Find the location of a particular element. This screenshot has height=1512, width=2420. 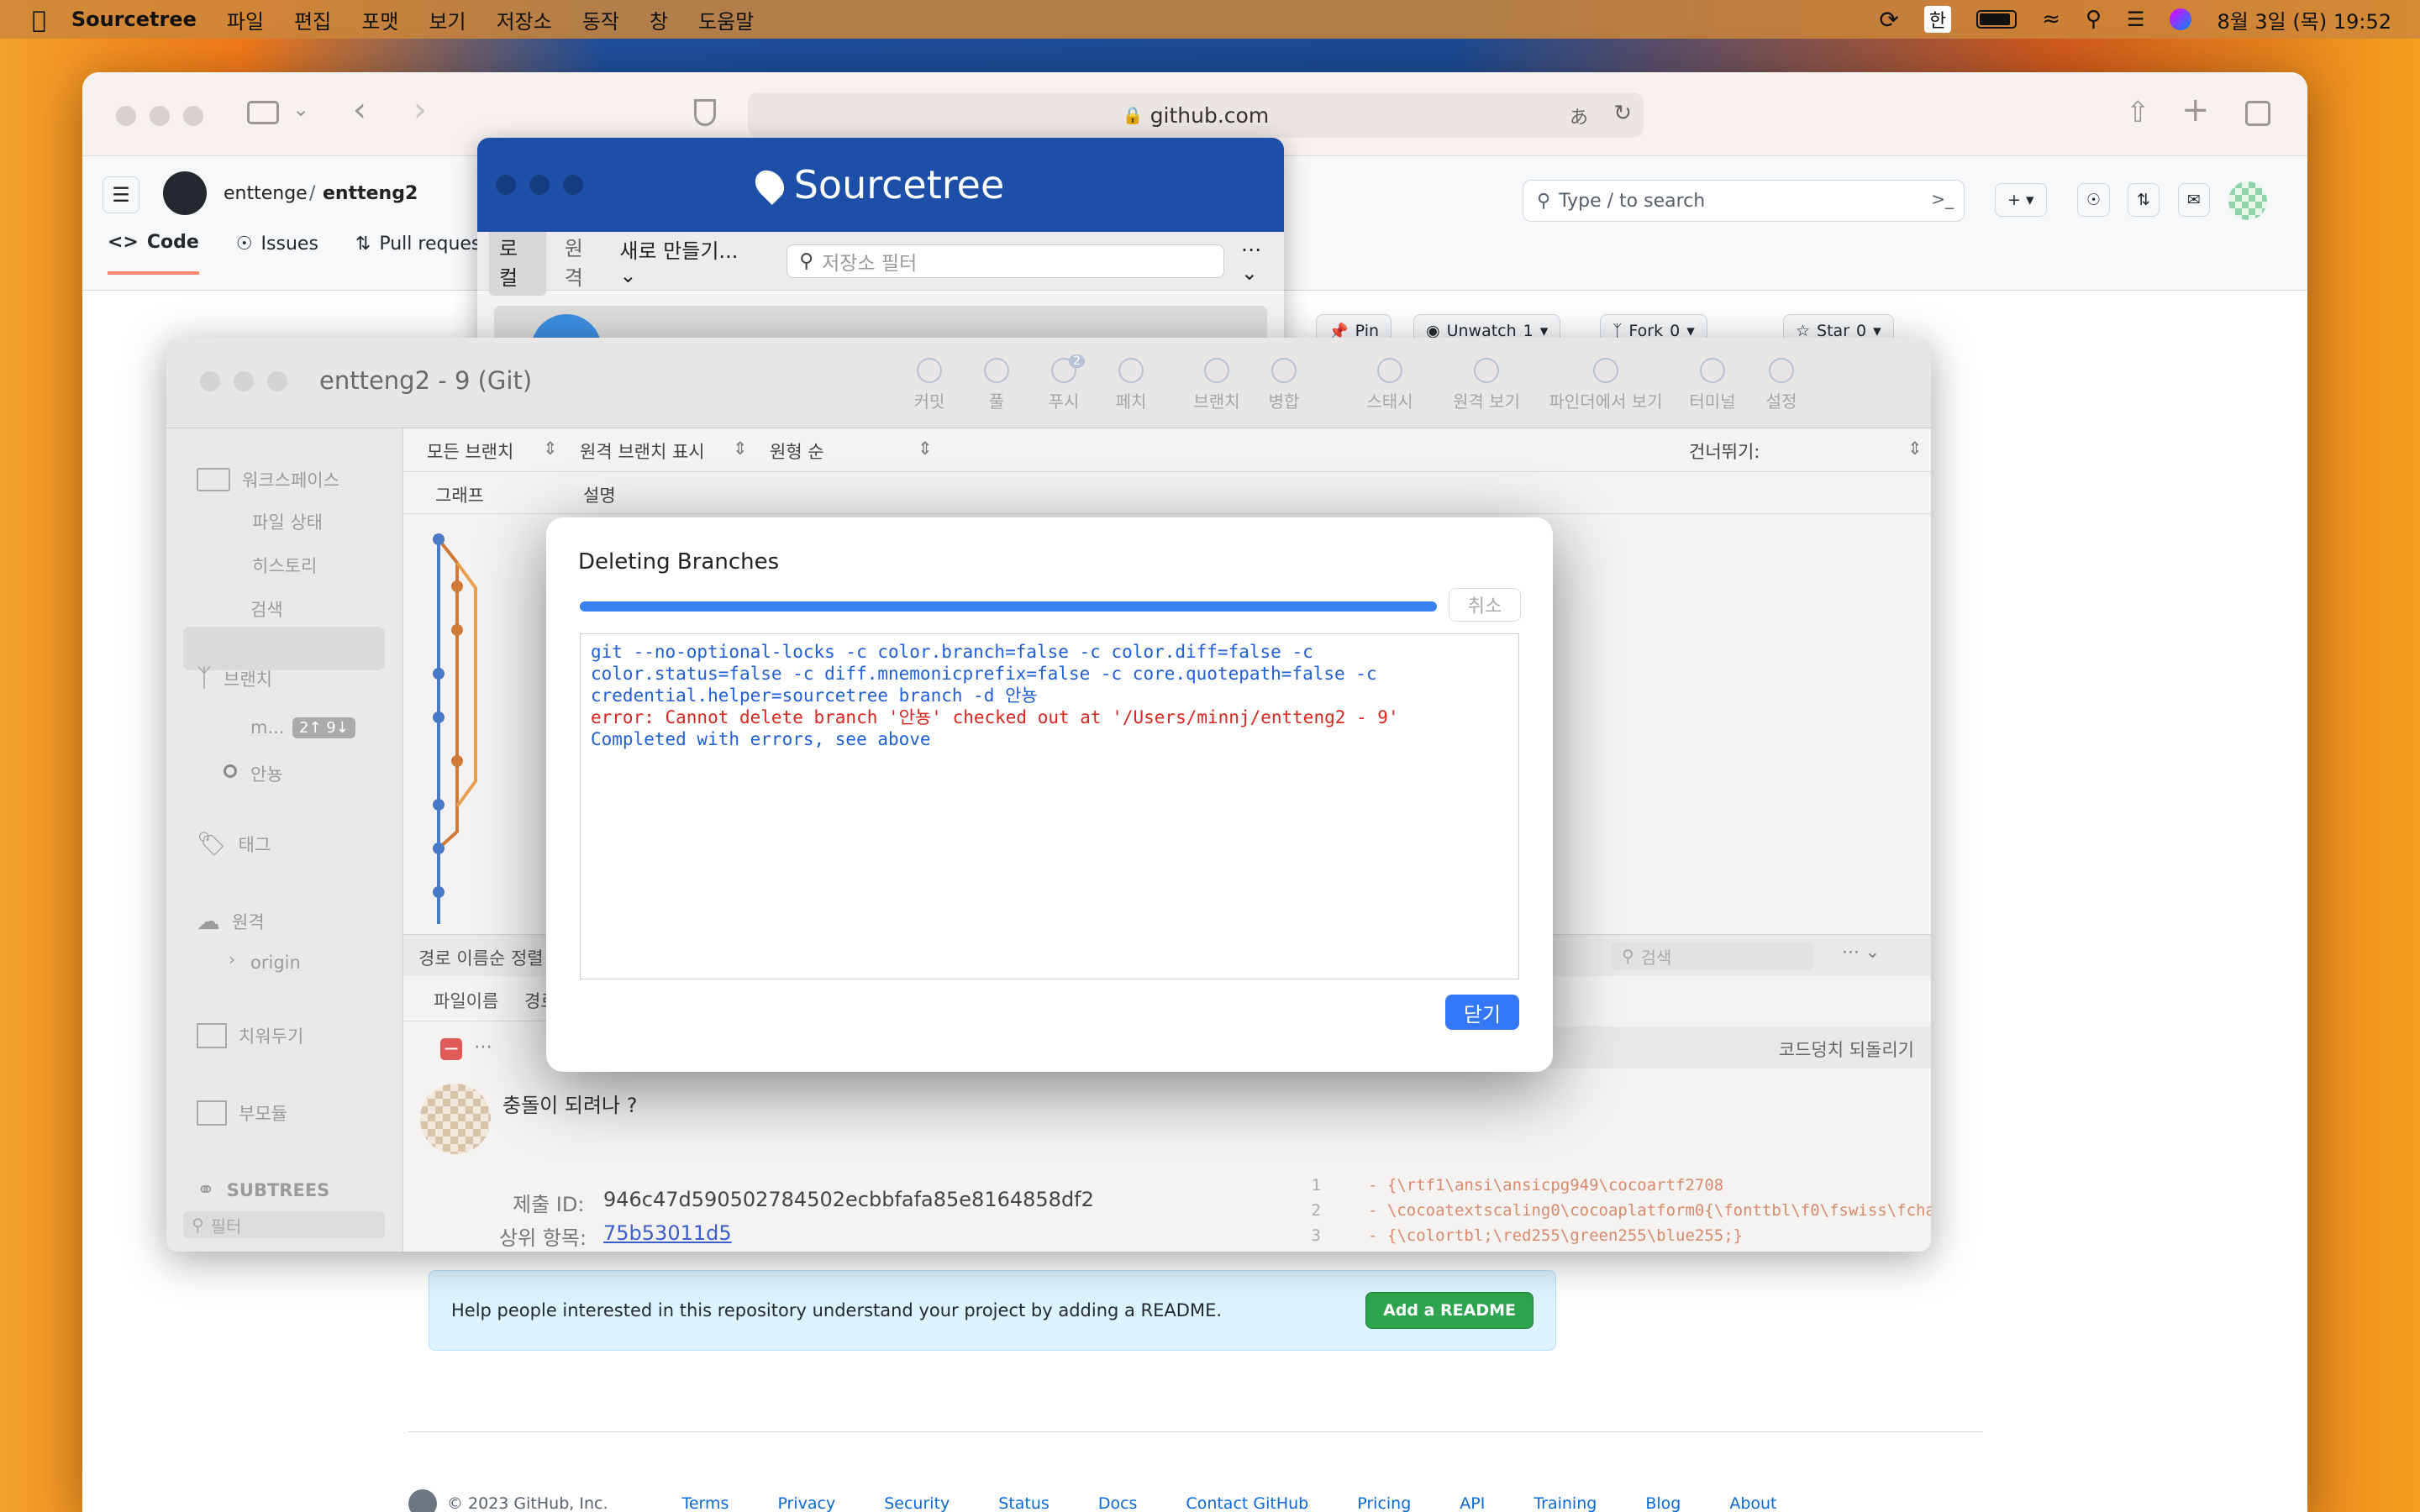

footer-link-terms: Terms is located at coordinates (705, 1503).